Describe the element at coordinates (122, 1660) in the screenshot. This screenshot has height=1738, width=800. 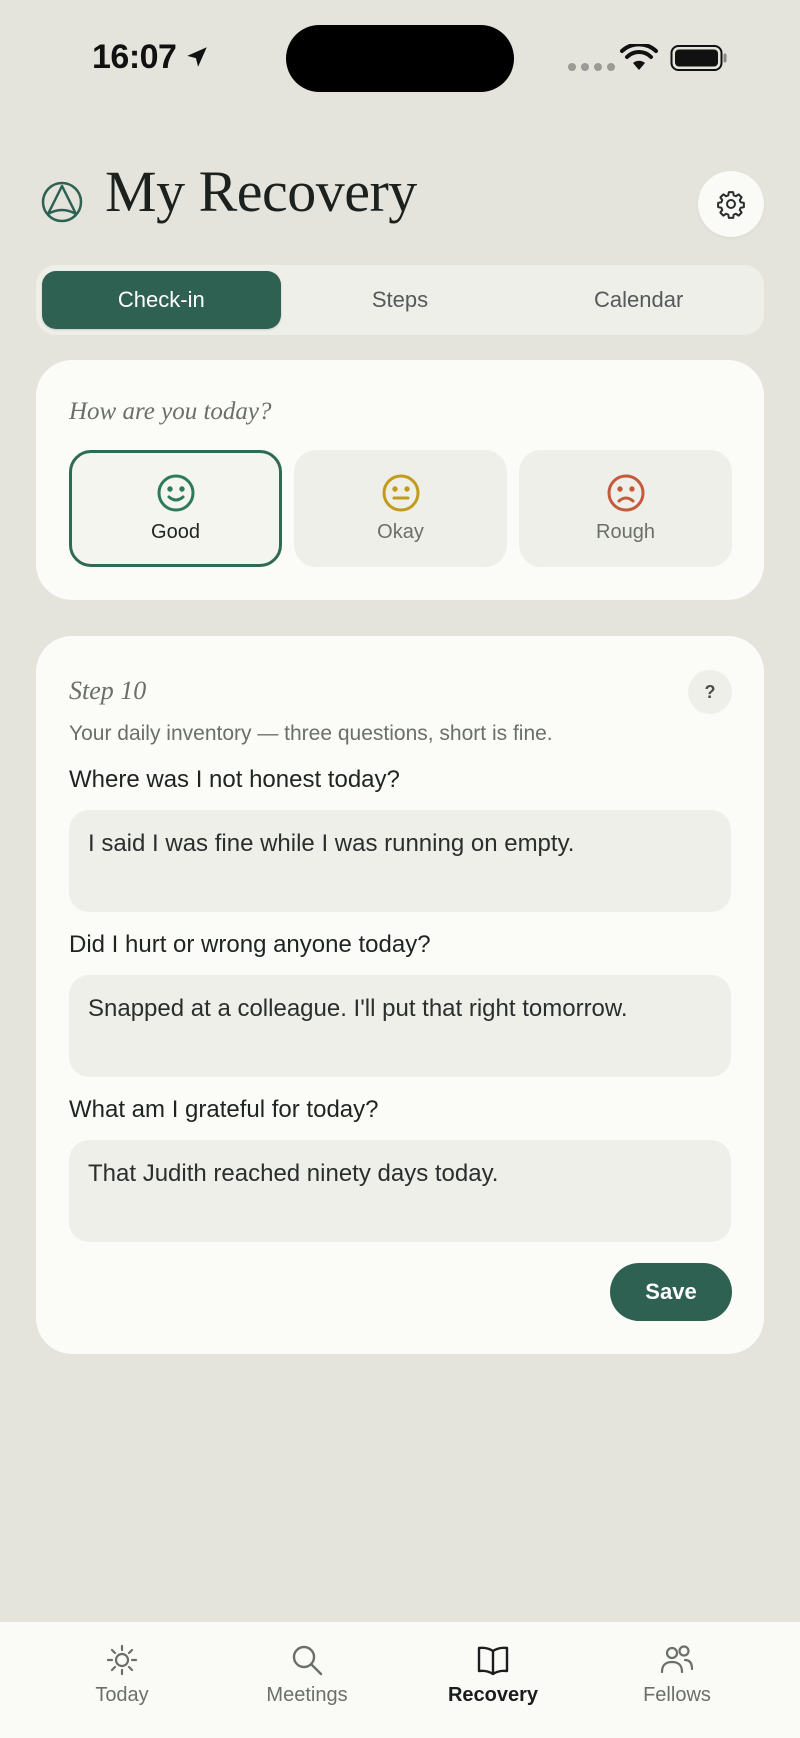
I see `sun-icon` at that location.